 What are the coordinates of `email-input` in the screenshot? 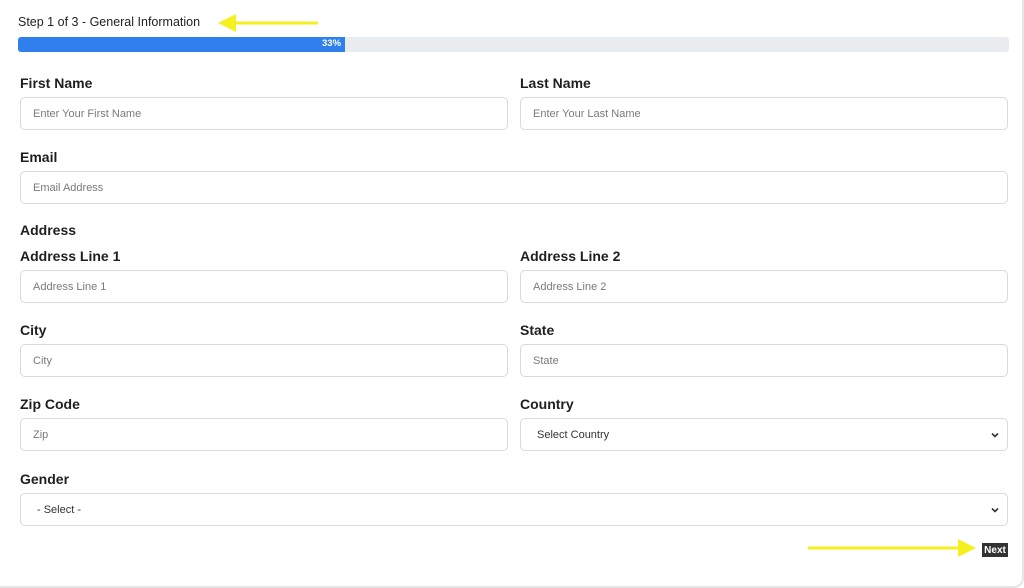 It's located at (514, 187).